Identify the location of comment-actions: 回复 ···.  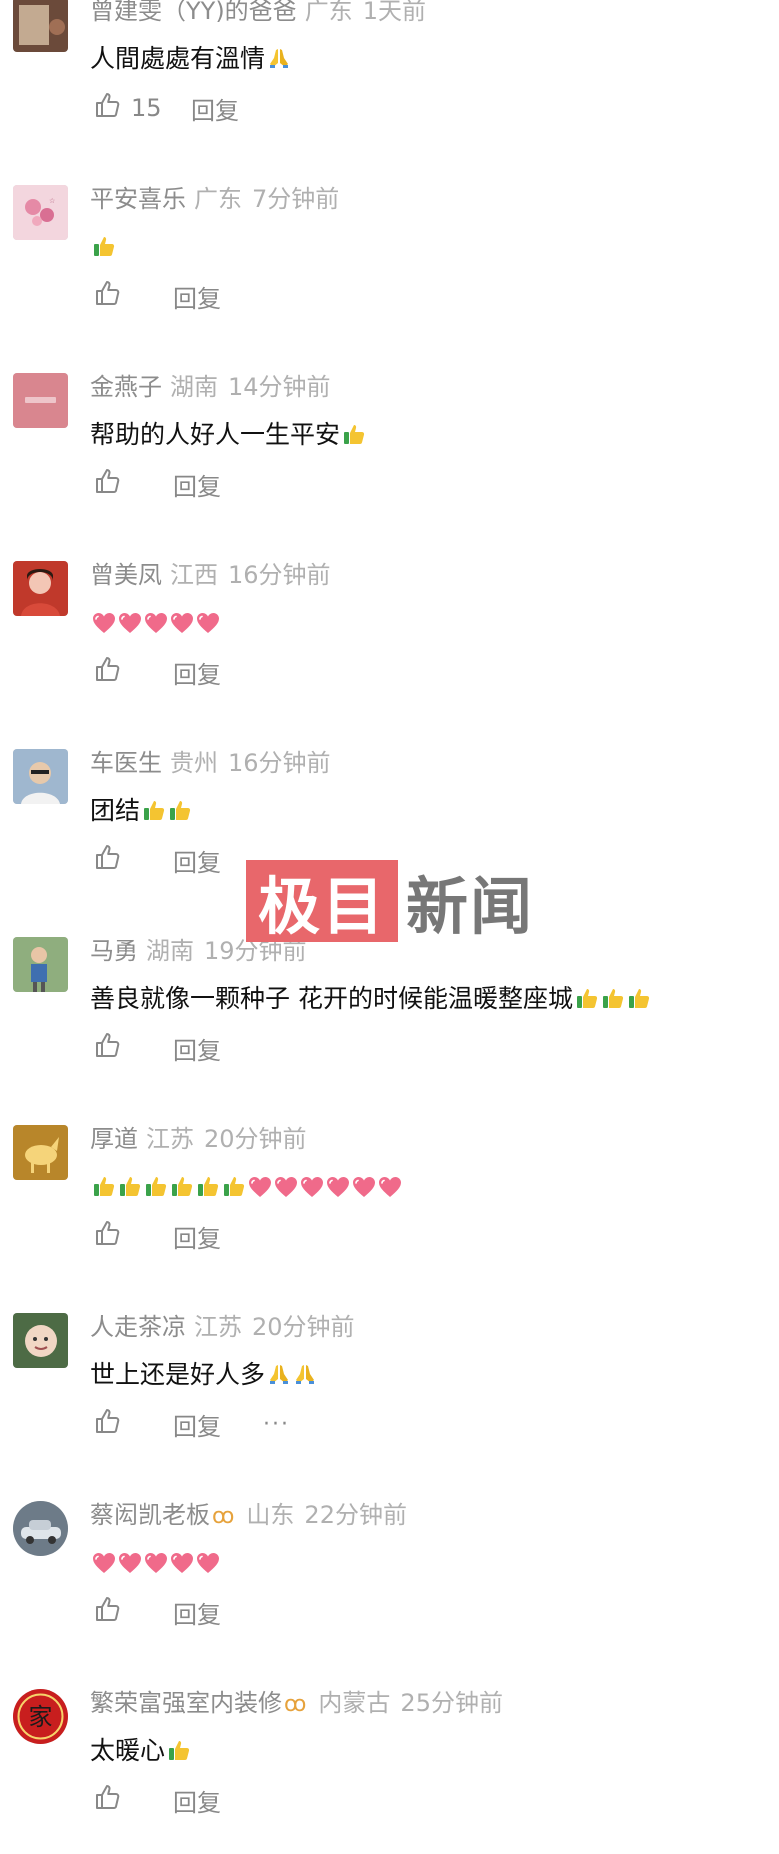
(191, 1424).